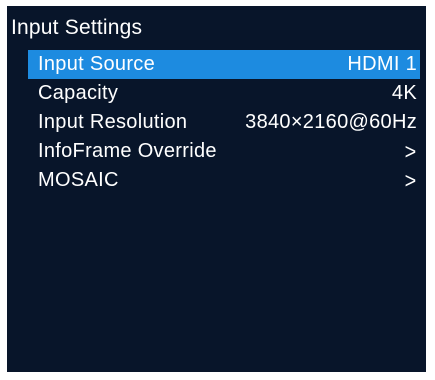 This screenshot has height=380, width=435. What do you see at coordinates (78, 93) in the screenshot?
I see `menu-item-label: Capacity` at bounding box center [78, 93].